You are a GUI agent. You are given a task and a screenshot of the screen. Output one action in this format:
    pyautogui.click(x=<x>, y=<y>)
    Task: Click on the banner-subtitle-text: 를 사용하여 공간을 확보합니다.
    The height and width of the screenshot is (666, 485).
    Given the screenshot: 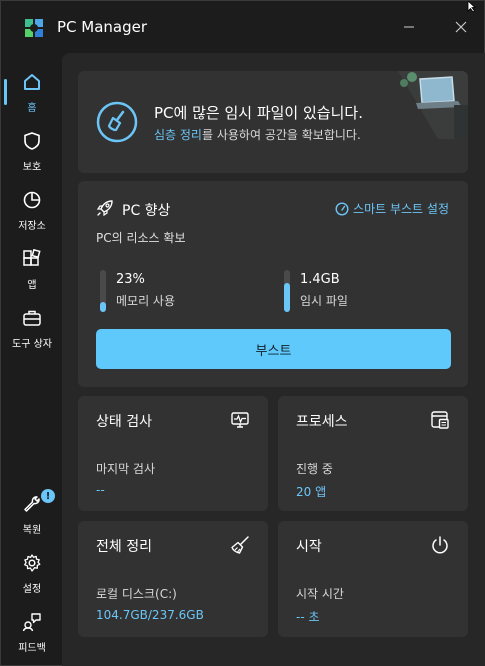 What is the action you would take?
    pyautogui.click(x=281, y=135)
    